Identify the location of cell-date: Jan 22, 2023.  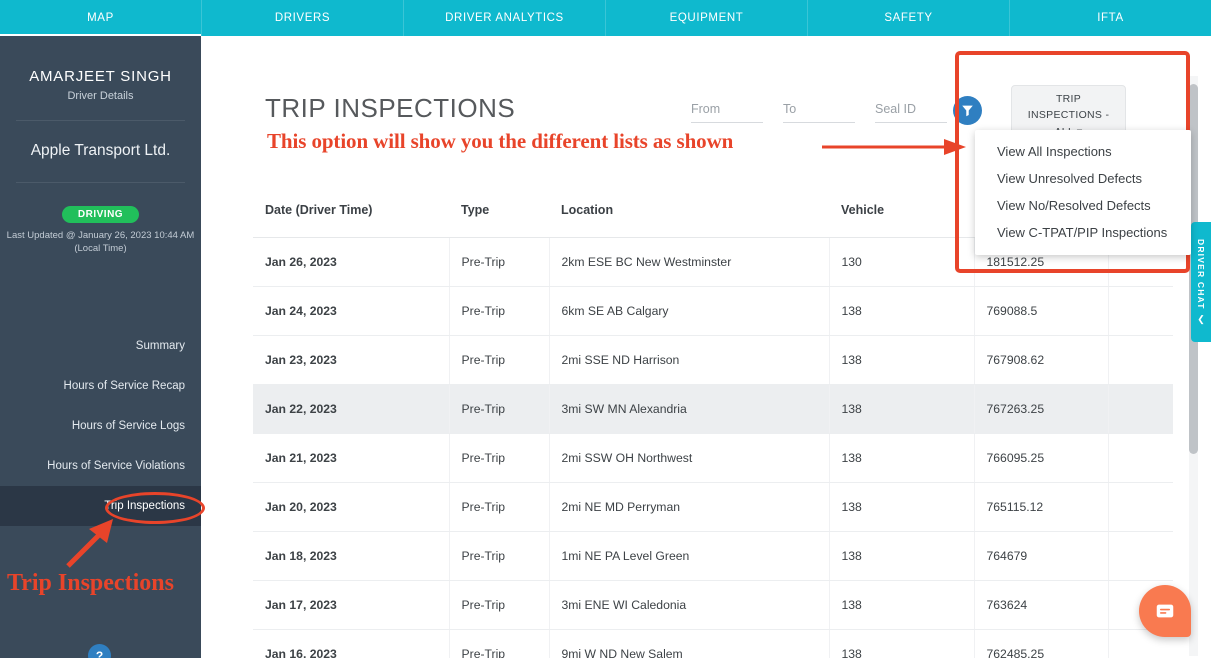
(351, 409).